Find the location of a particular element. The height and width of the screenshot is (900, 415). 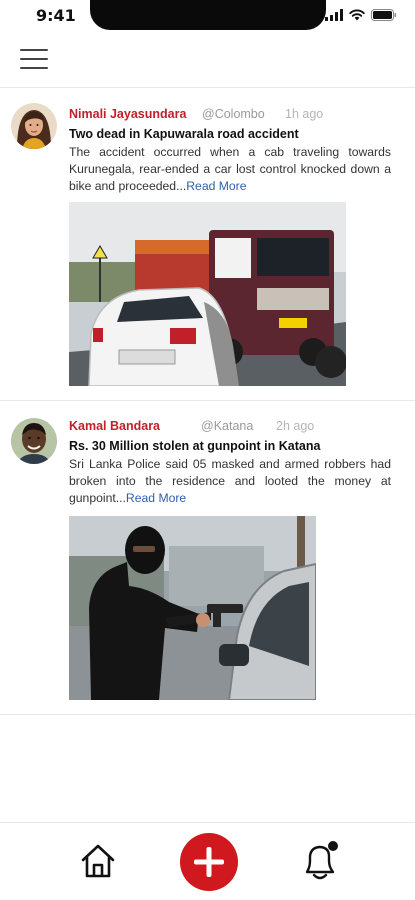

post-meta: Nimali Jayasundara @Colombo 1h ago is located at coordinates (230, 115).